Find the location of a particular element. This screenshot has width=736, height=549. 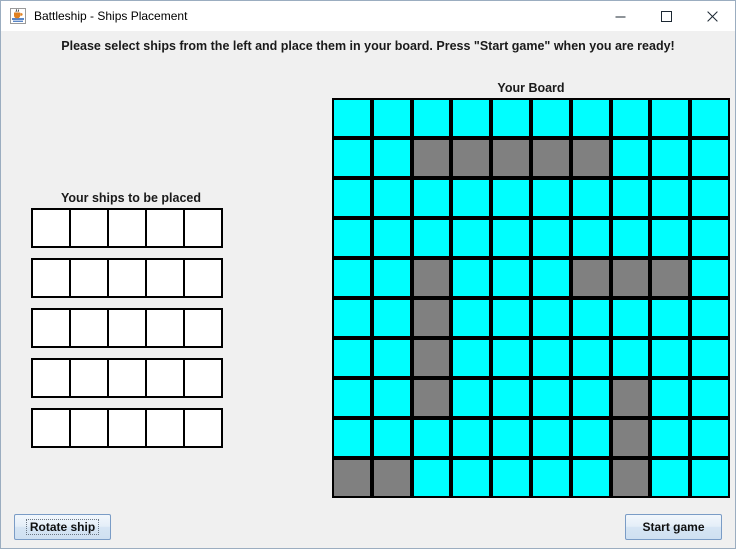

ships-to-be-placed-panel is located at coordinates (127, 333).